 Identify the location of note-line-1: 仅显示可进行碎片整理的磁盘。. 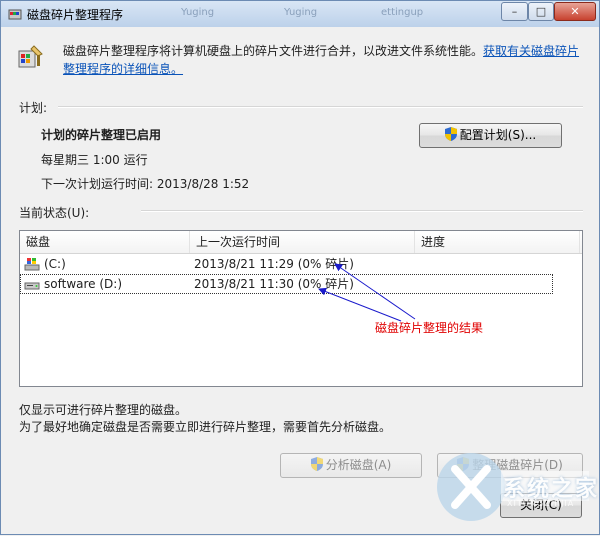
(103, 410).